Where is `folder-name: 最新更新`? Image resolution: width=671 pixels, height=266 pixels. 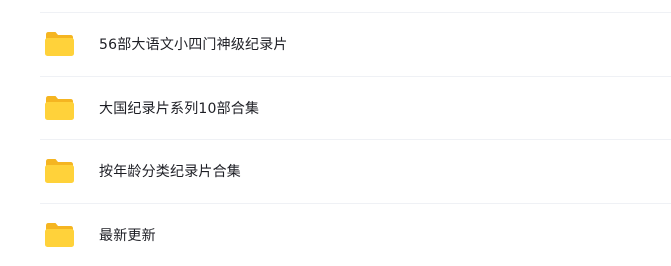 folder-name: 最新更新 is located at coordinates (127, 236).